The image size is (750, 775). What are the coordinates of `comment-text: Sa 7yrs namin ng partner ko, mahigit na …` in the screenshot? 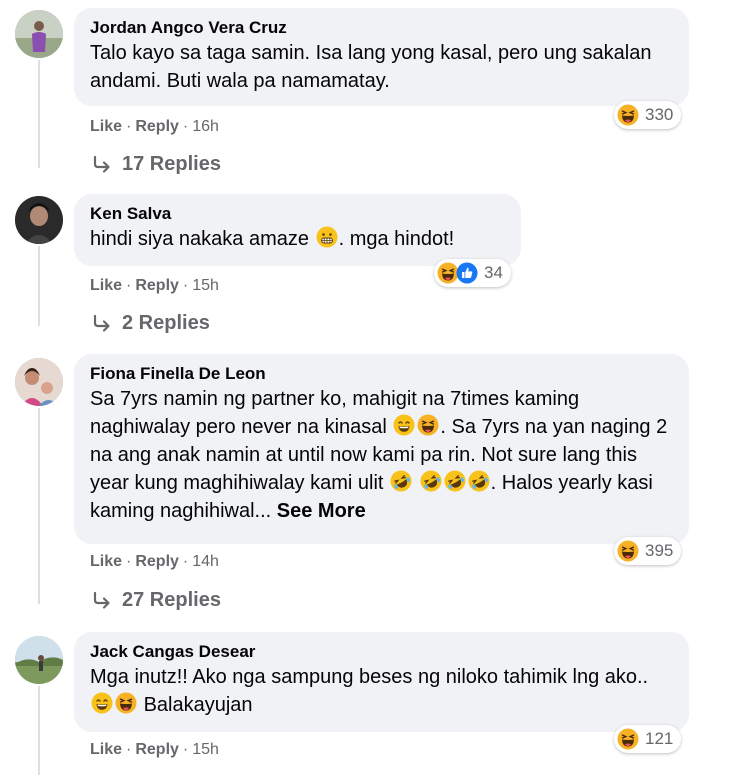 It's located at (379, 455).